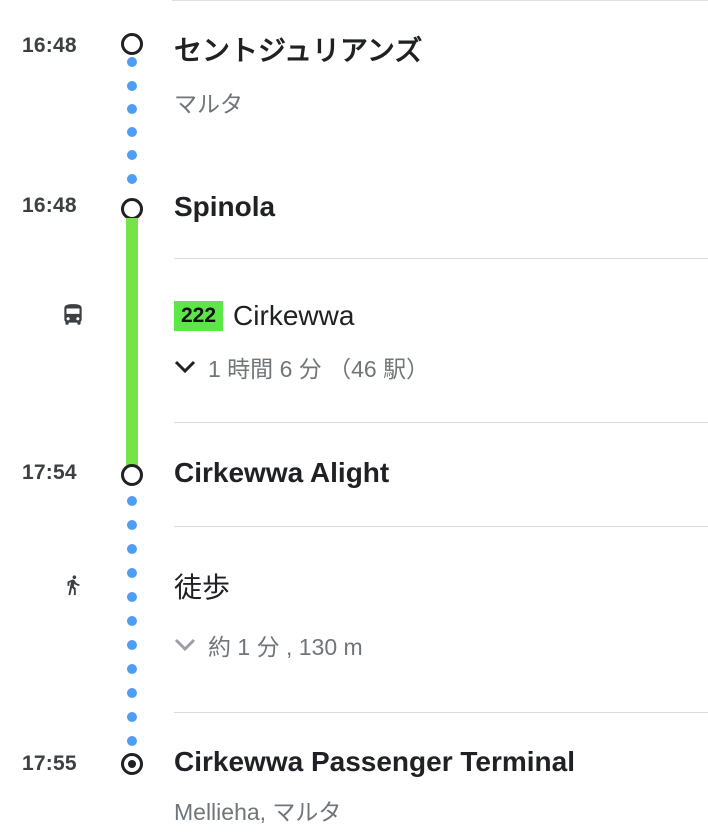 This screenshot has width=708, height=834. What do you see at coordinates (49, 45) in the screenshot?
I see `stop-time-origin: 16:48` at bounding box center [49, 45].